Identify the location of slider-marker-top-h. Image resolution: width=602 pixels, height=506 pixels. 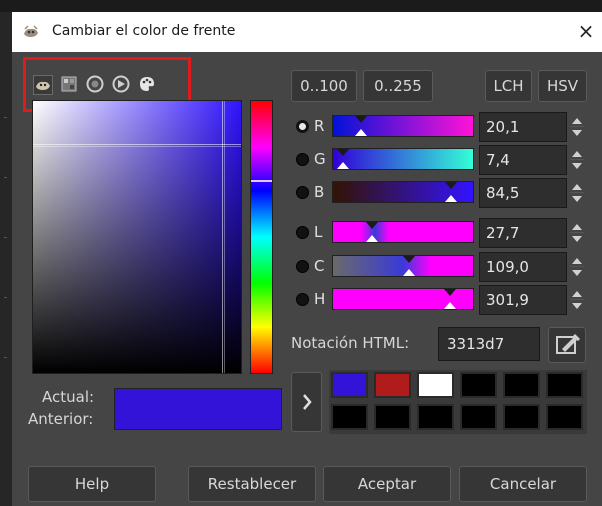
(450, 292).